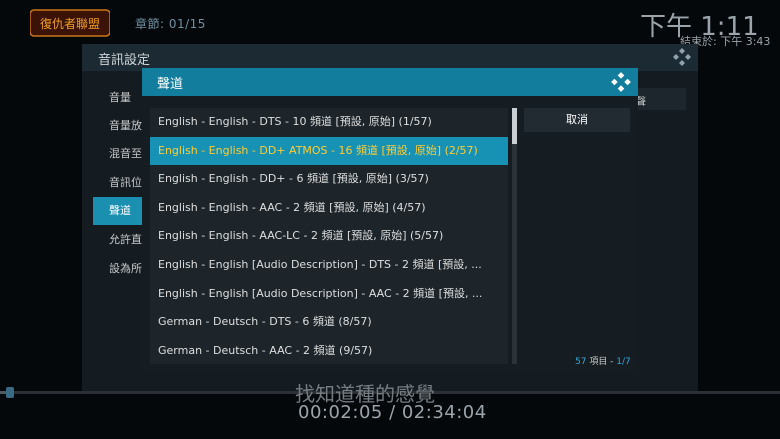  Describe the element at coordinates (124, 60) in the screenshot. I see `audio-settings-title: 音訊設定` at that location.